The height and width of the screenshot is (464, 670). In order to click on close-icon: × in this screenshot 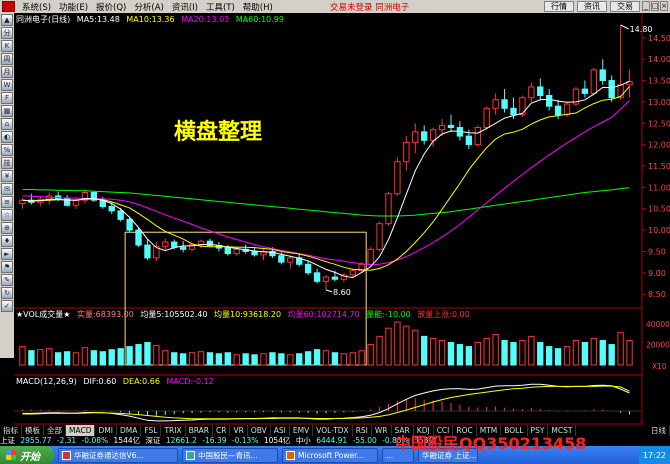, I will do `click(664, 6)`.